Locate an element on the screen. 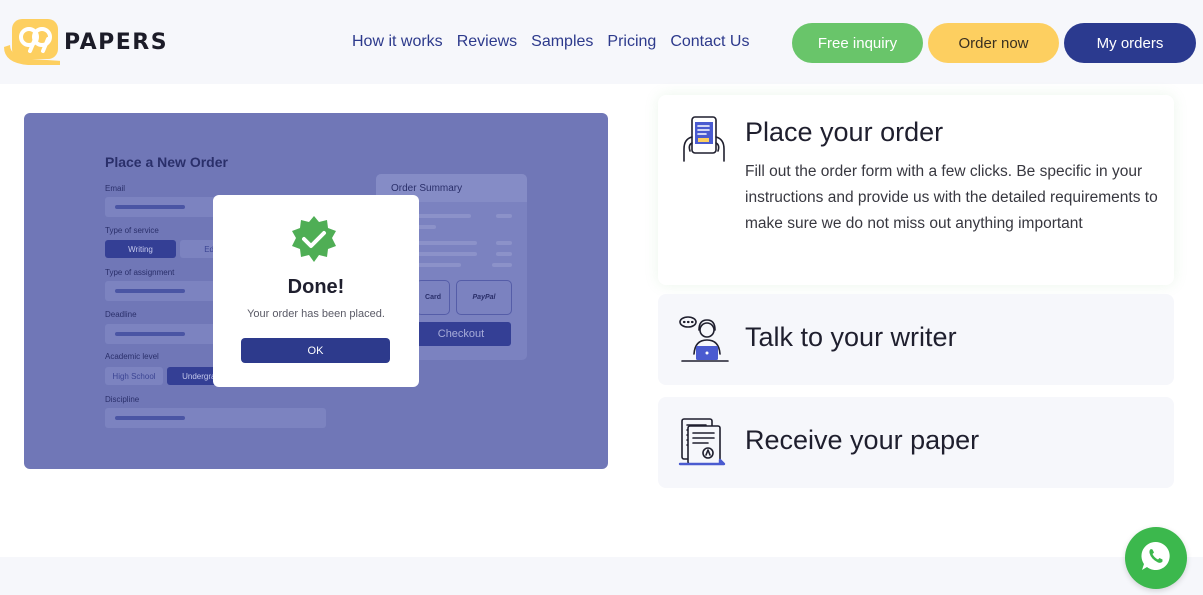  writer-chat-icon is located at coordinates (704, 340).